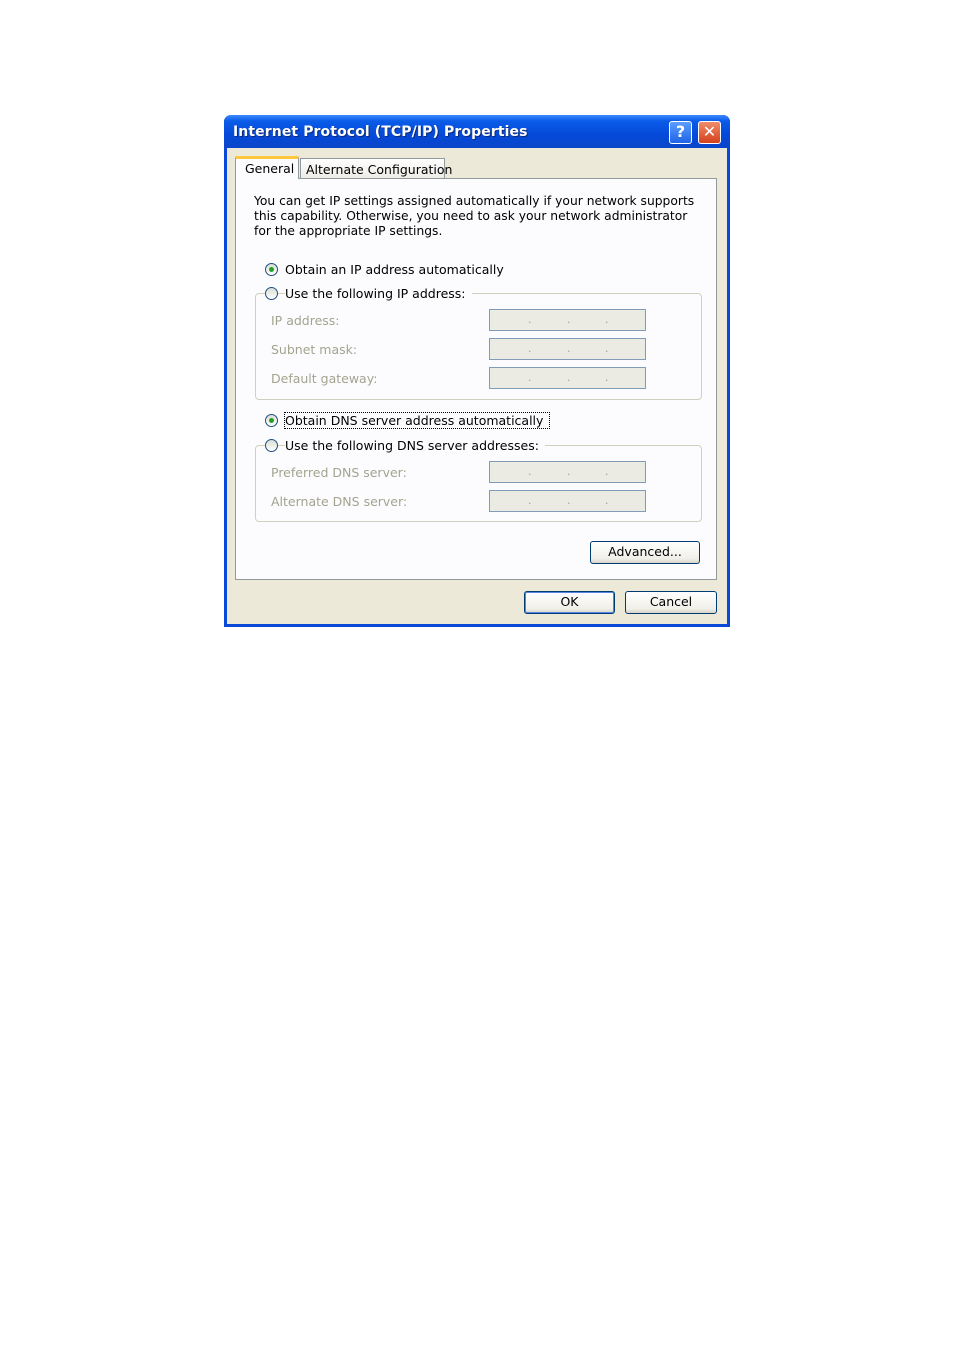  I want to click on question-mark-icon: ?, so click(680, 131).